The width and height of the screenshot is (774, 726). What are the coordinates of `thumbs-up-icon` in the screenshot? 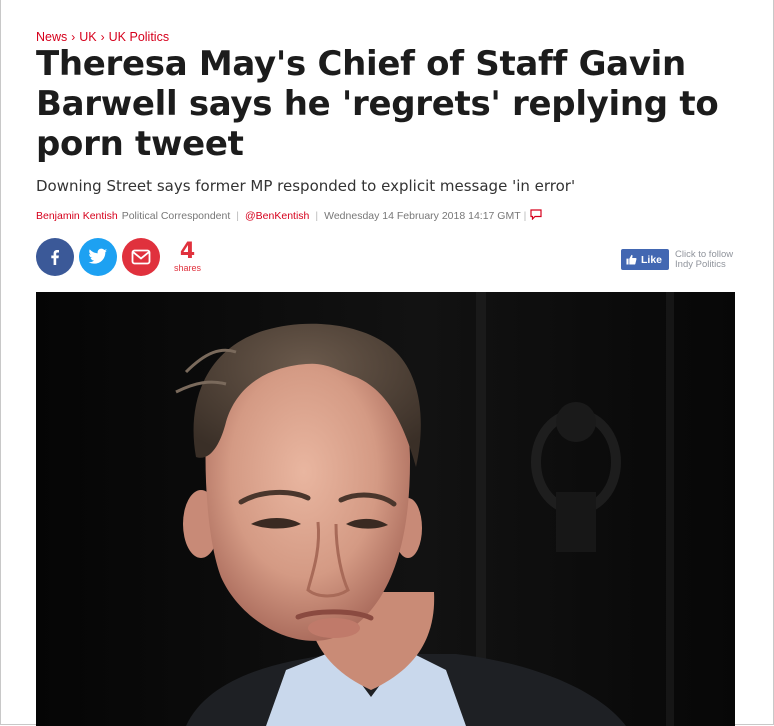 It's located at (631, 259).